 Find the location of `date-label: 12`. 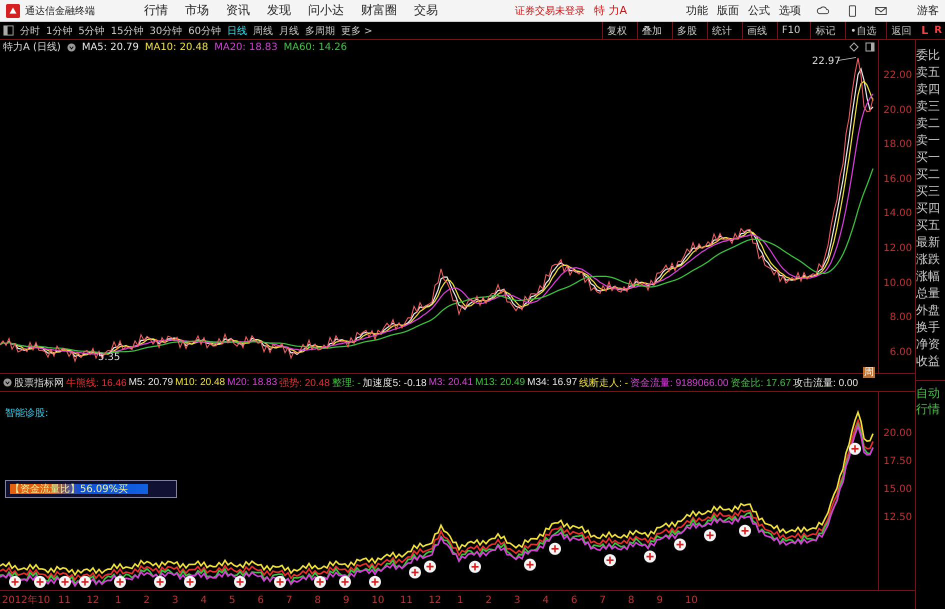

date-label: 12 is located at coordinates (435, 600).